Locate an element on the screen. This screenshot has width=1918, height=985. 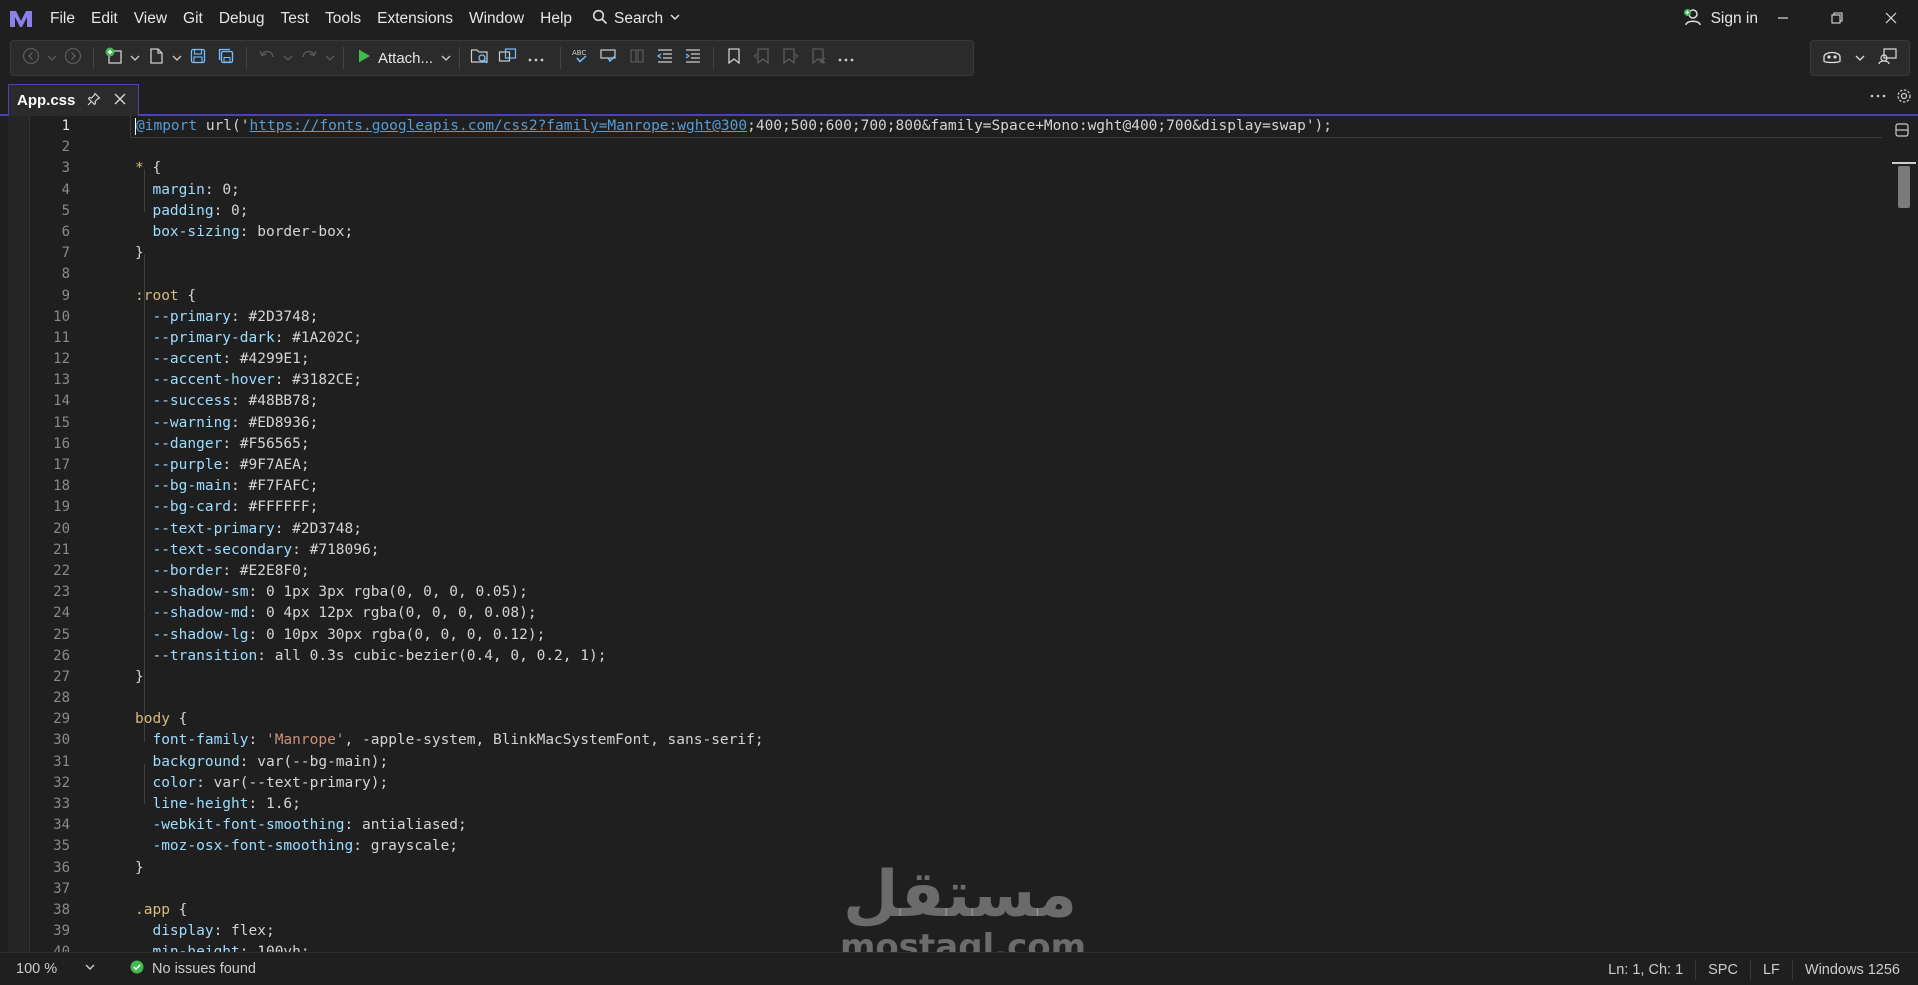
menu-window: Window is located at coordinates (496, 19).